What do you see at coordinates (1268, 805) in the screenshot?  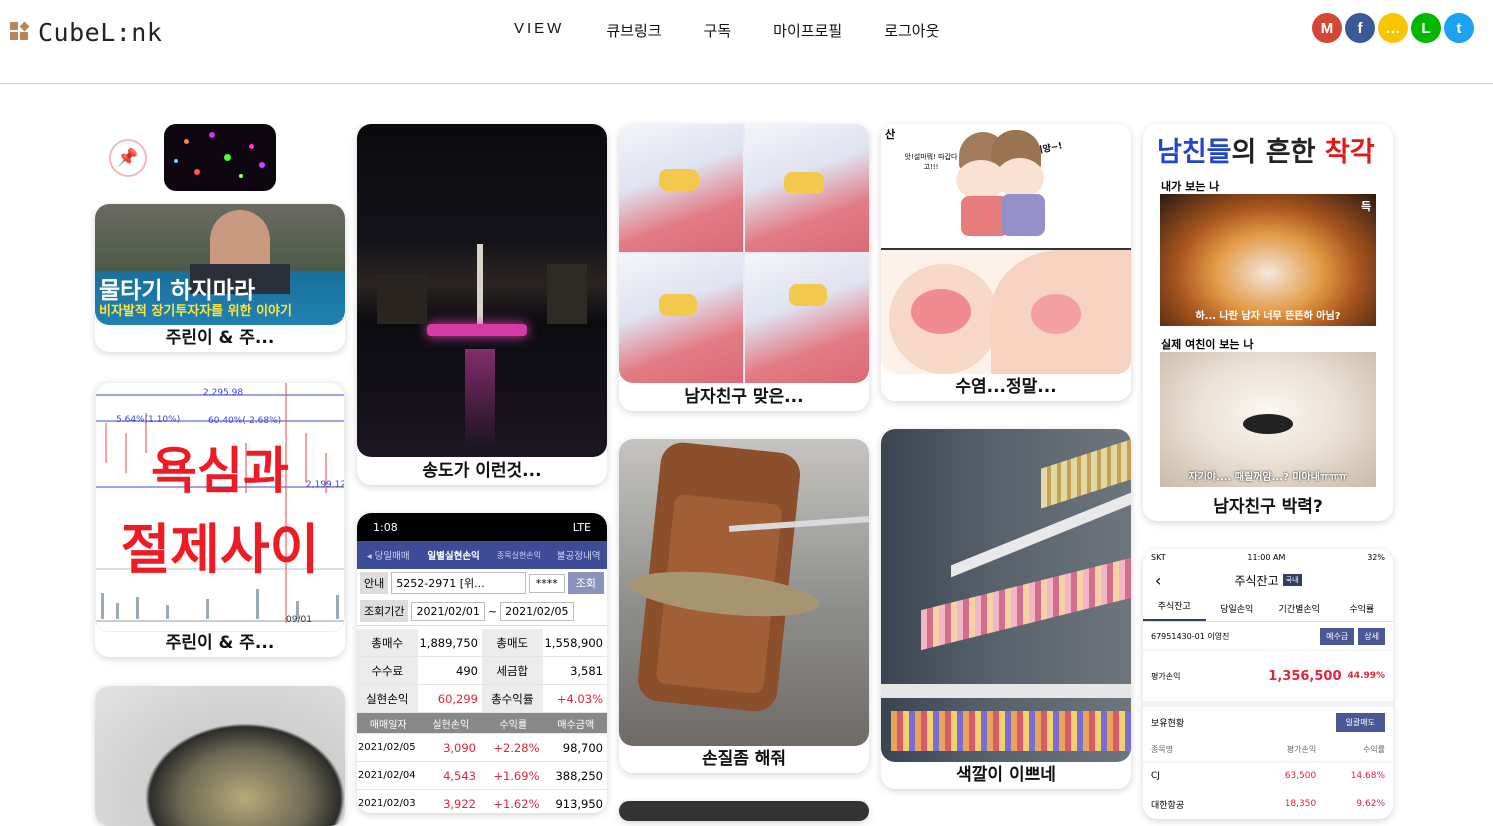 I see `table-row: 대한항공 18,350 9.62%` at bounding box center [1268, 805].